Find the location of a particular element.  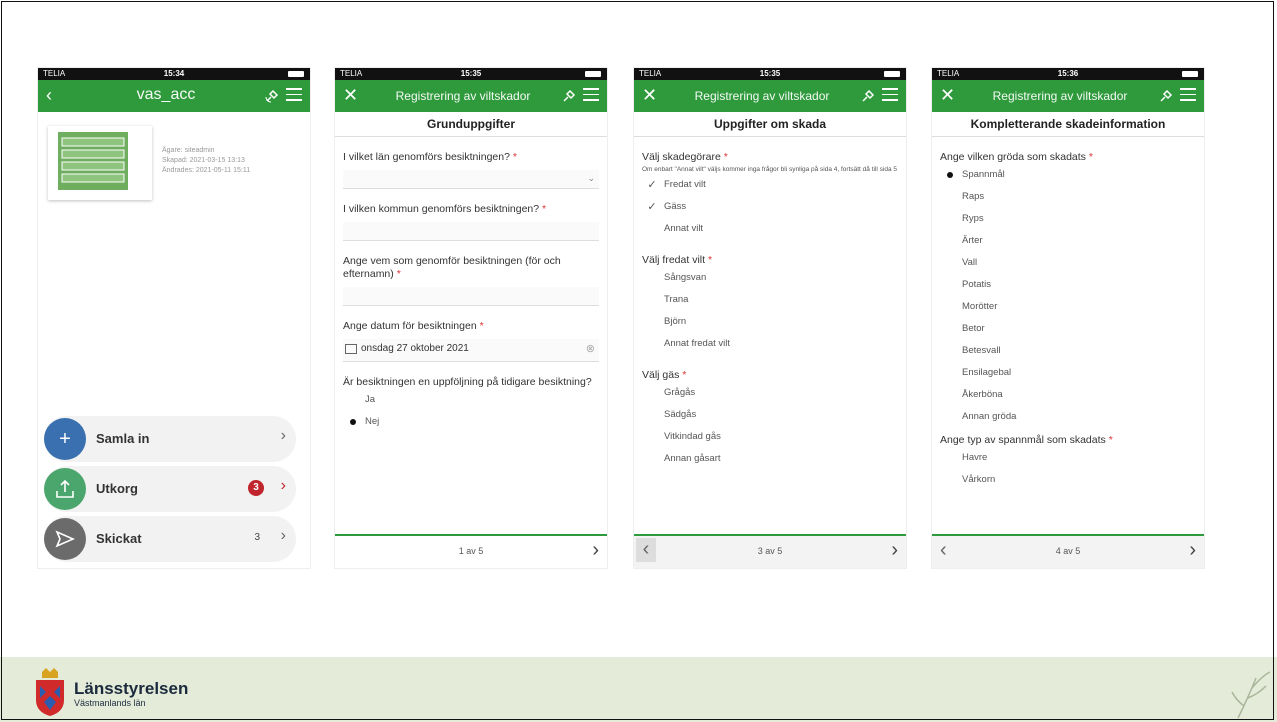

option-label: Havre is located at coordinates (975, 457).